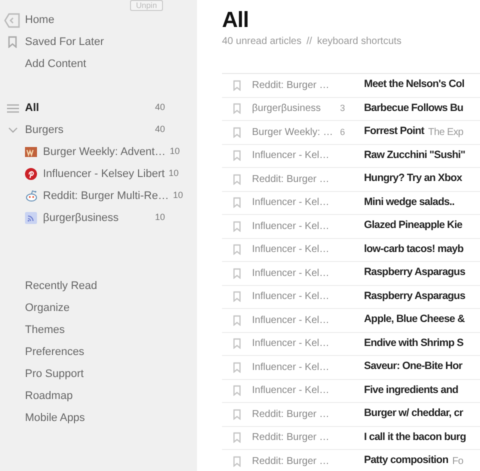 The width and height of the screenshot is (480, 471). Describe the element at coordinates (413, 226) in the screenshot. I see `article-title: Glazed Pineapple Kie` at that location.